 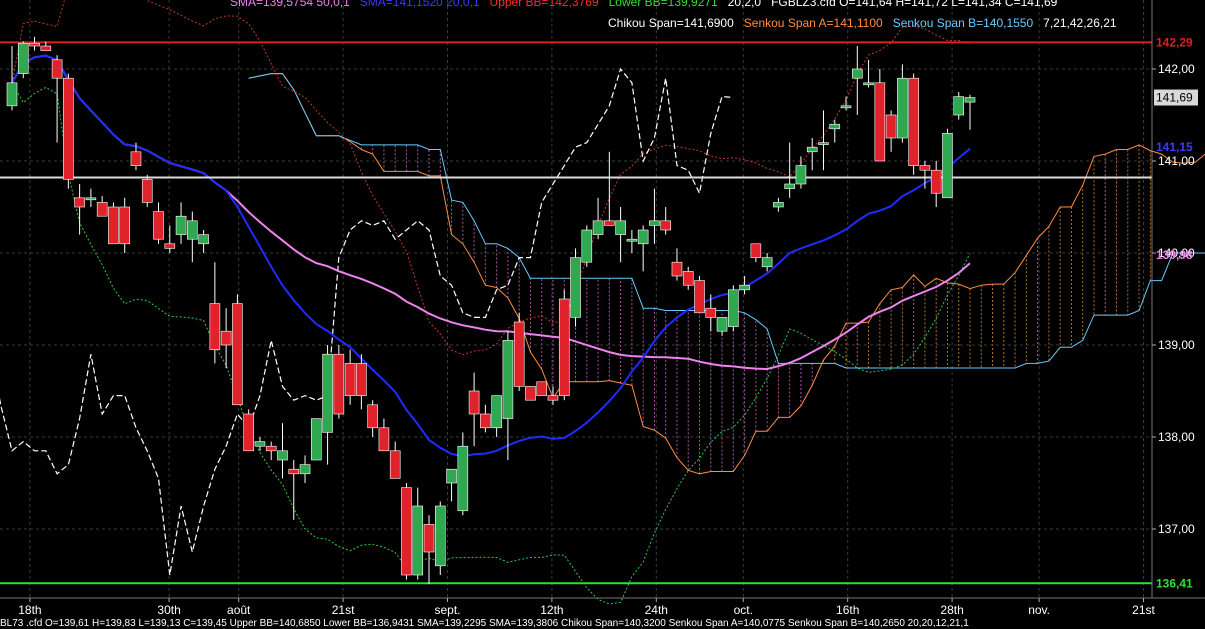 What do you see at coordinates (29, 610) in the screenshot?
I see `time-tick-label: 18th` at bounding box center [29, 610].